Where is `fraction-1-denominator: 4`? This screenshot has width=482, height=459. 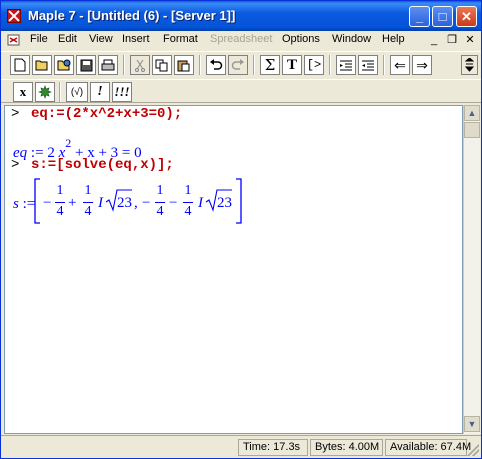
fraction-1-denominator: 4 is located at coordinates (60, 211).